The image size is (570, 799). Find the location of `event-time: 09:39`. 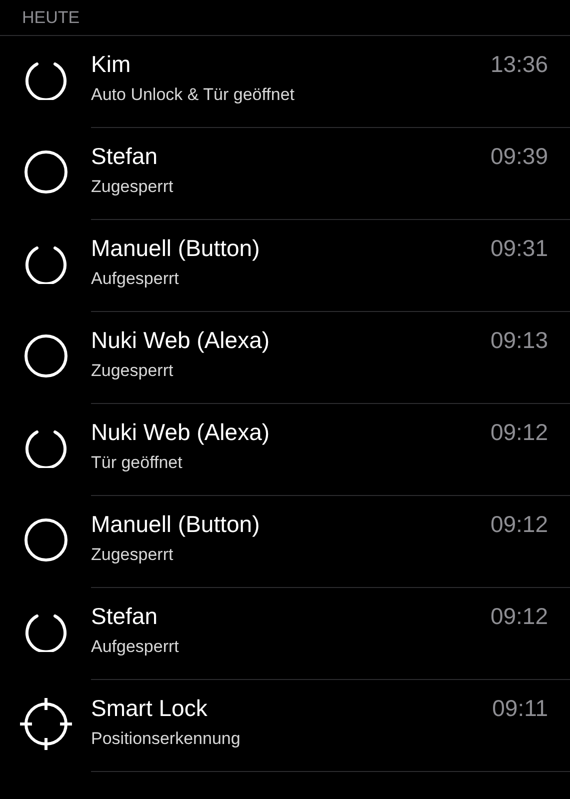

event-time: 09:39 is located at coordinates (519, 156).